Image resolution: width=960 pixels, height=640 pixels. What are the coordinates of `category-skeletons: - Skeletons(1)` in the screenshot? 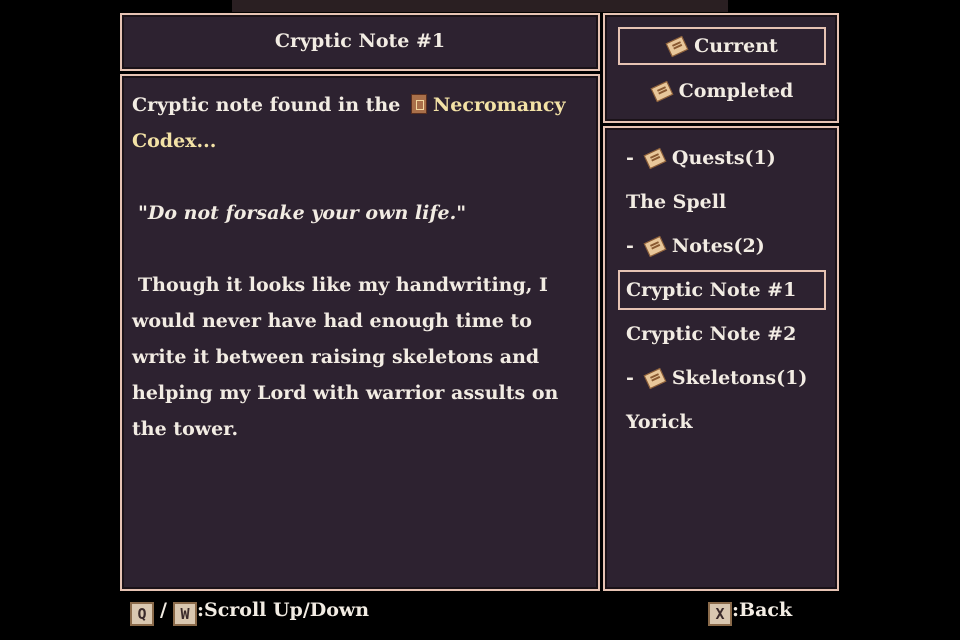 It's located at (722, 378).